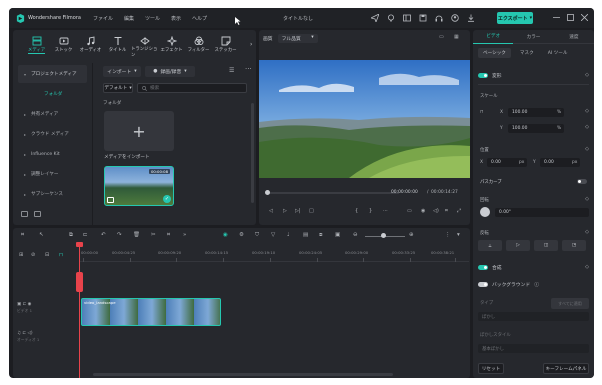 This screenshot has height=385, width=602. I want to click on scrubber-handle, so click(267, 192).